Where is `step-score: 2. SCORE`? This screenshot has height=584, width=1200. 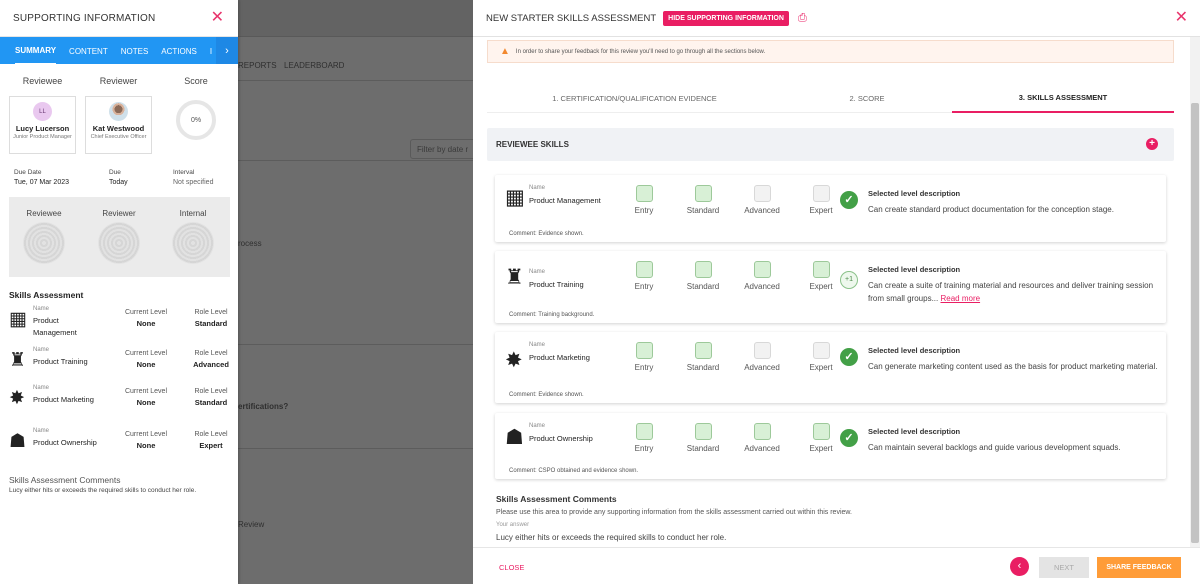
step-score: 2. SCORE is located at coordinates (867, 98).